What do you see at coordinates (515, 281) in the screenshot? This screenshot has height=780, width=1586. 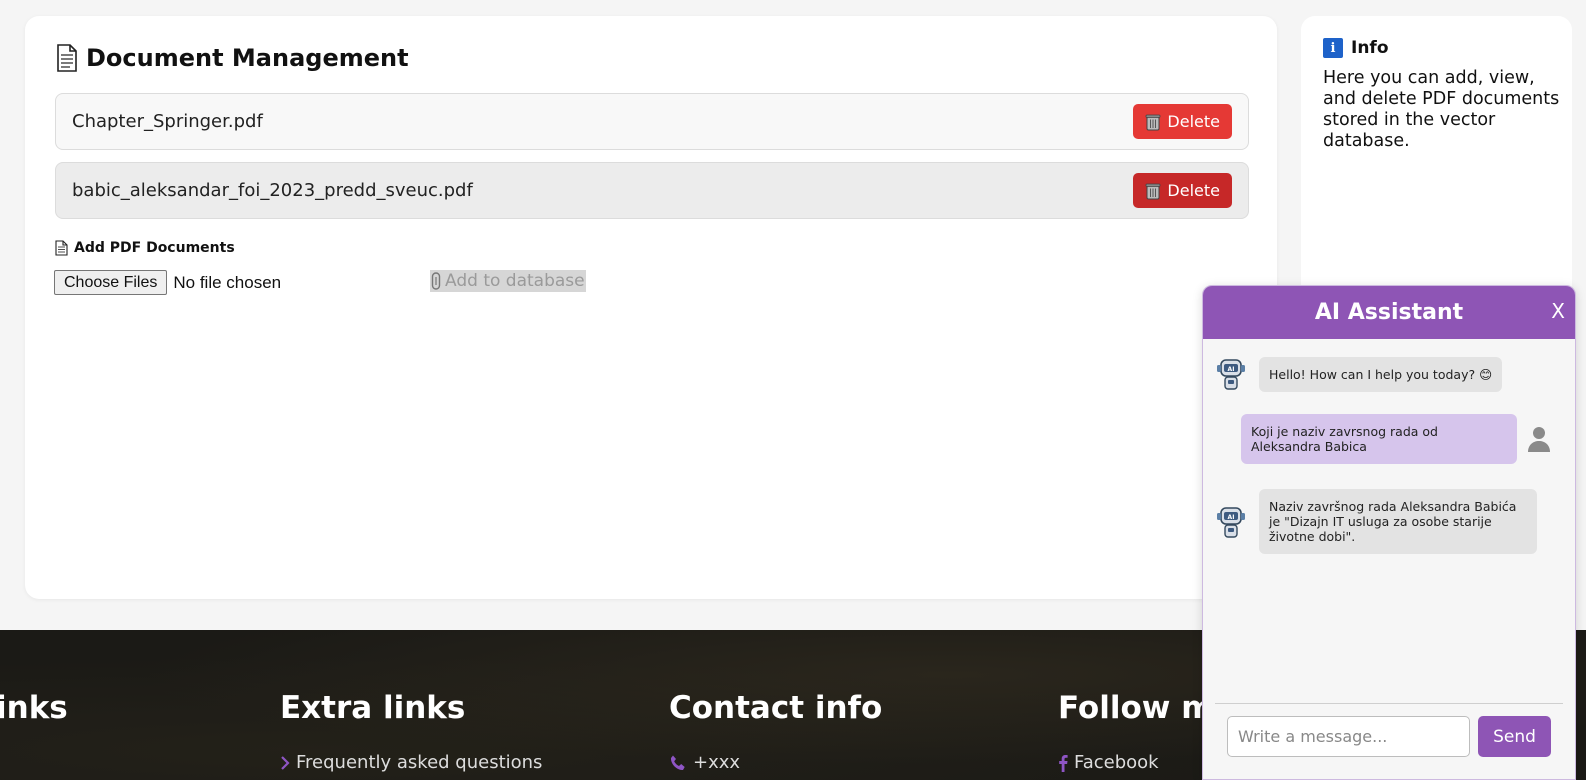 I see `add-to-database-label: Add to database` at bounding box center [515, 281].